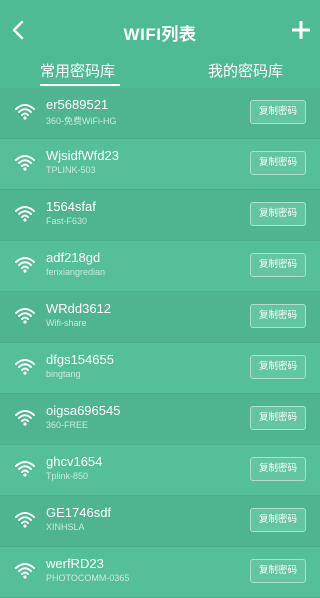  Describe the element at coordinates (160, 521) in the screenshot. I see `list-item: GE1746sdf XINHSLA 复制密码` at that location.